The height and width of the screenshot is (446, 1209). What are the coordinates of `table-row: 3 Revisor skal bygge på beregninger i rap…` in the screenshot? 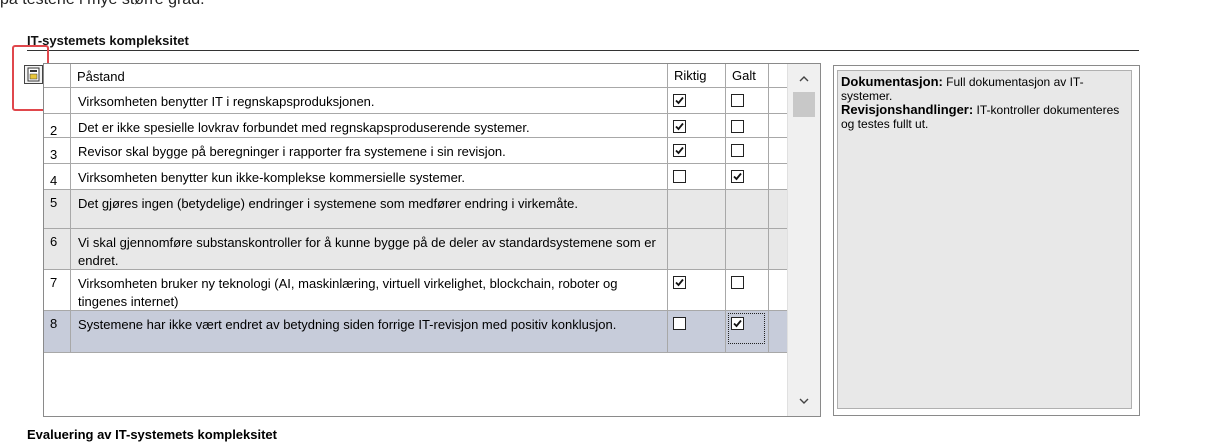 It's located at (415, 151).